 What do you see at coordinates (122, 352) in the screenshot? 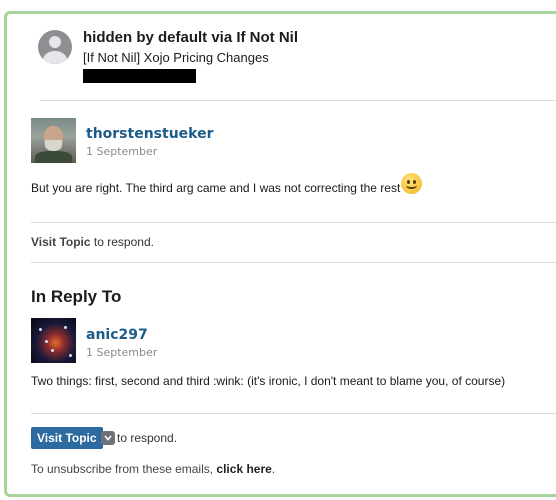
I see `reply-date: 1 September` at bounding box center [122, 352].